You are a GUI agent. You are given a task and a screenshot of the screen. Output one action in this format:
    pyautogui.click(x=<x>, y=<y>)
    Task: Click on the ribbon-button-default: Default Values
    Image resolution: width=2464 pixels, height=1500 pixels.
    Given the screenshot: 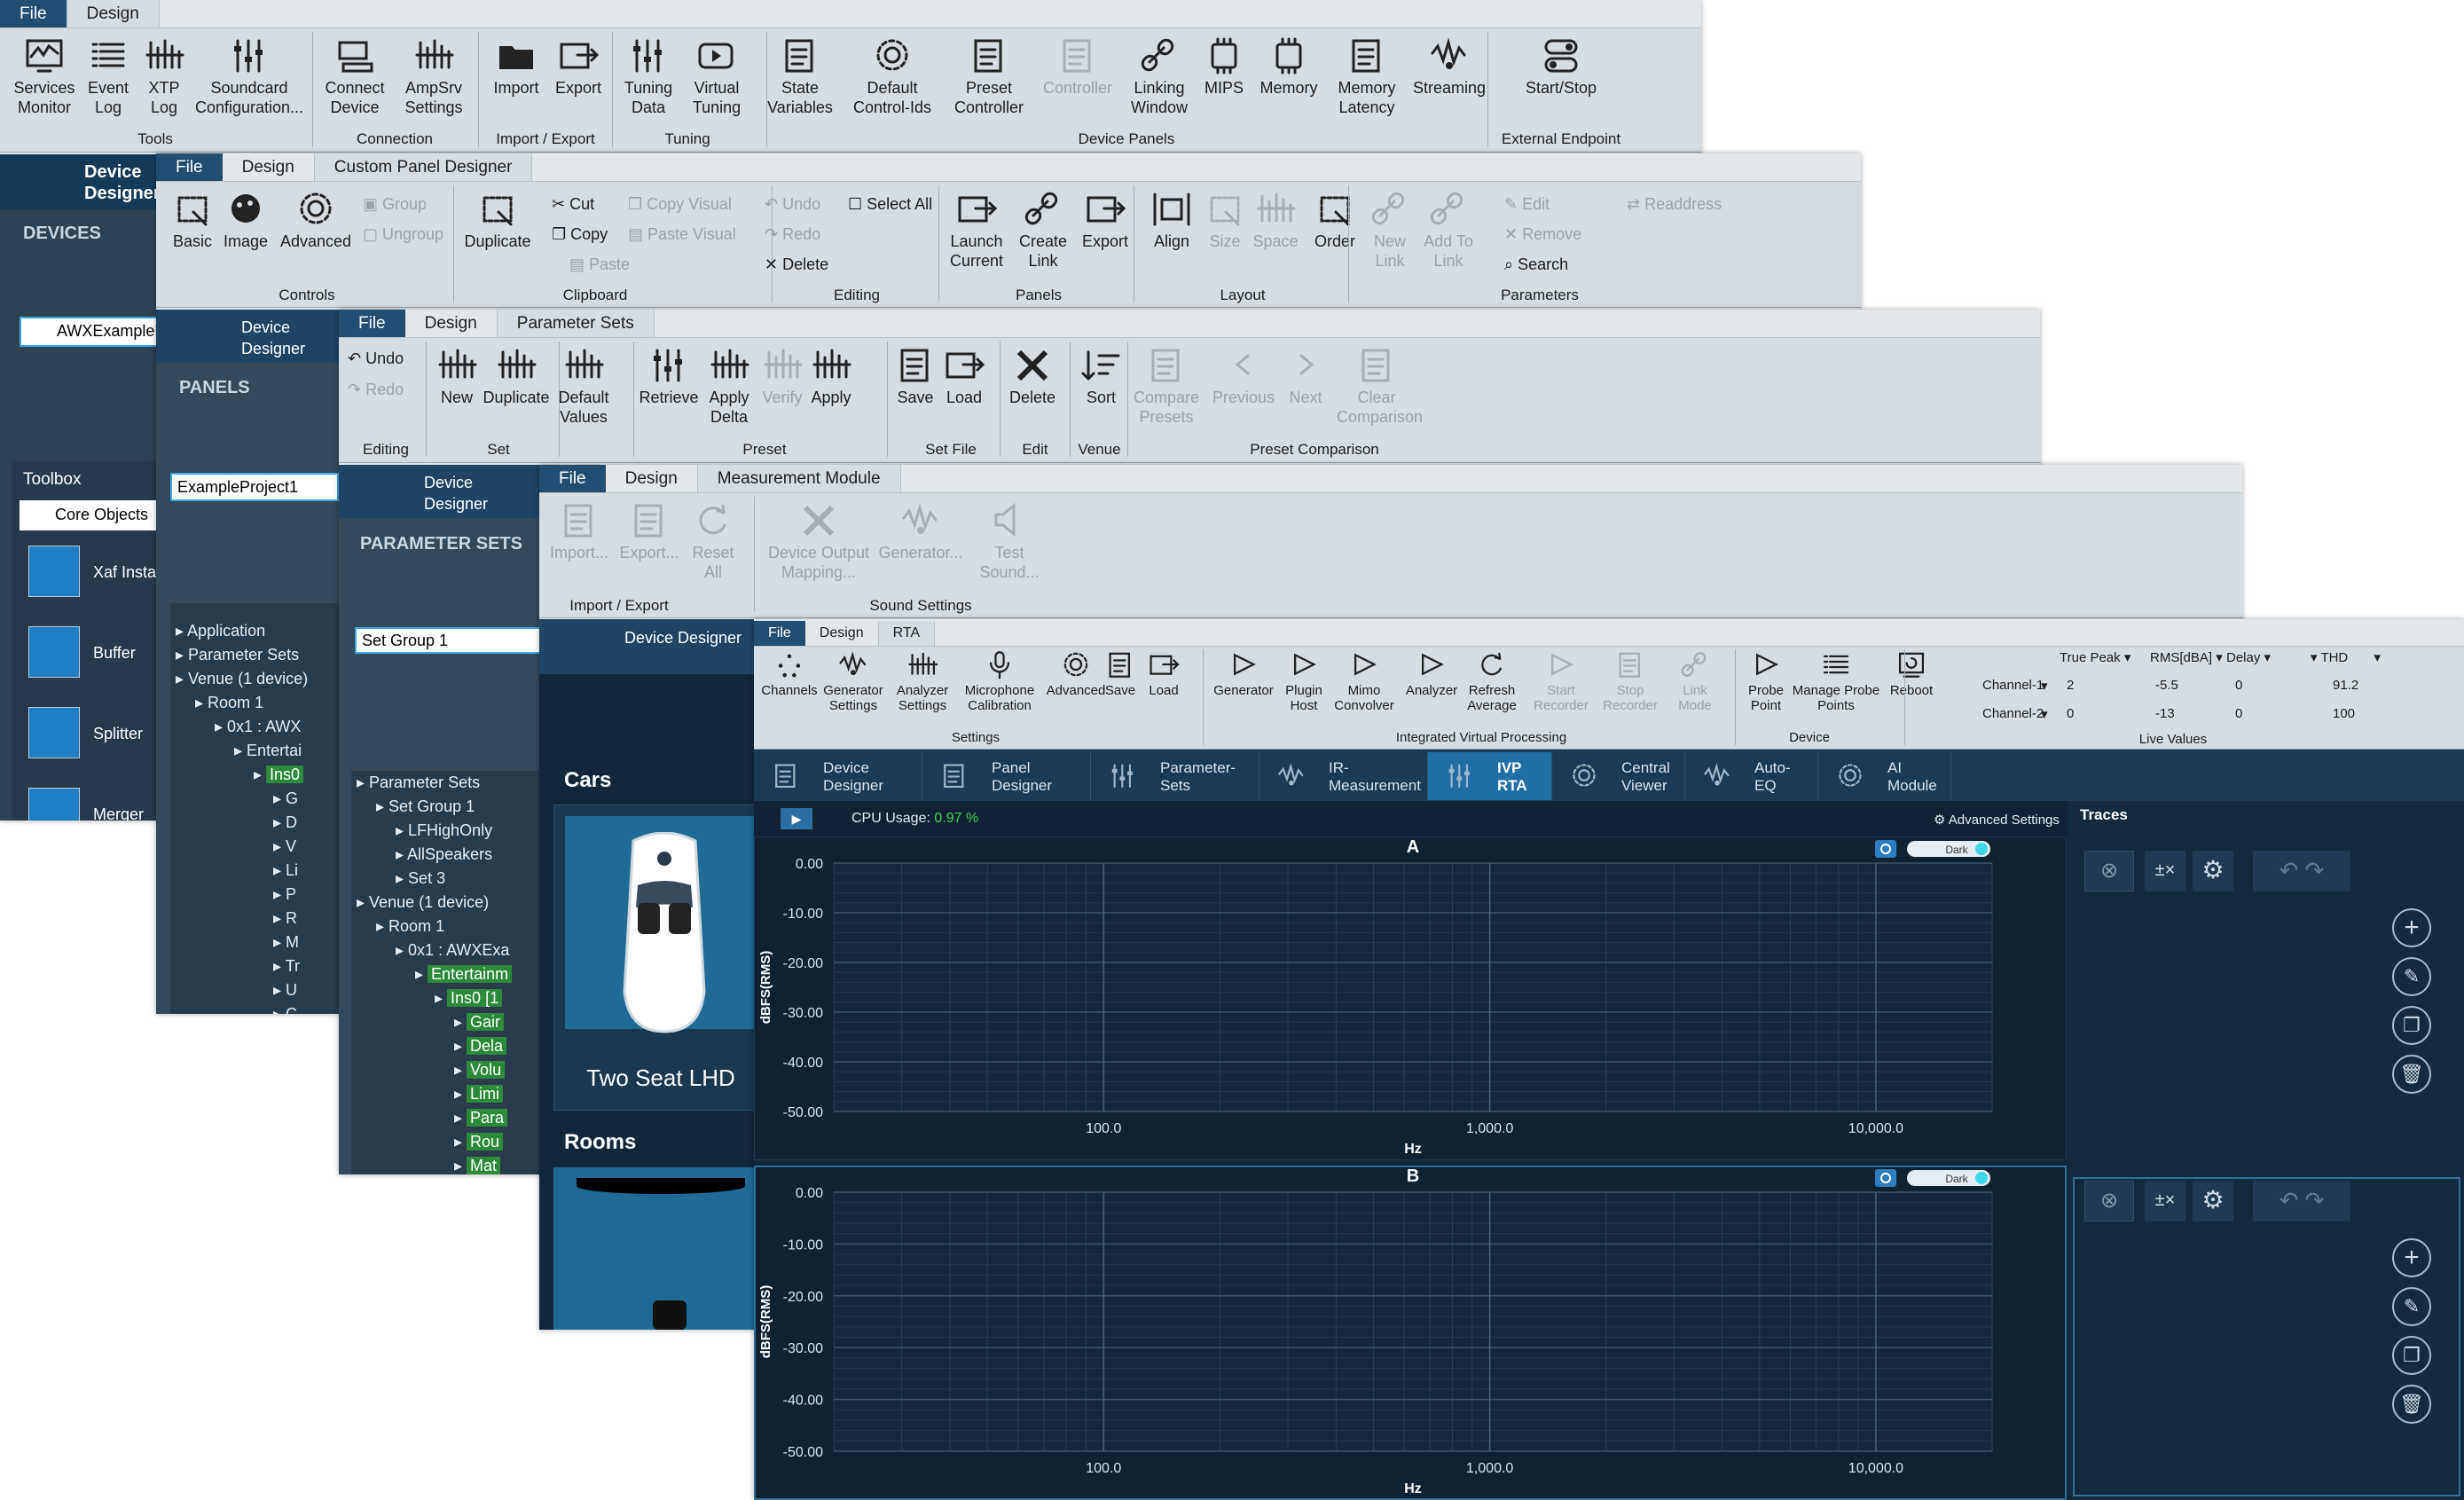 What is the action you would take?
    pyautogui.click(x=583, y=386)
    